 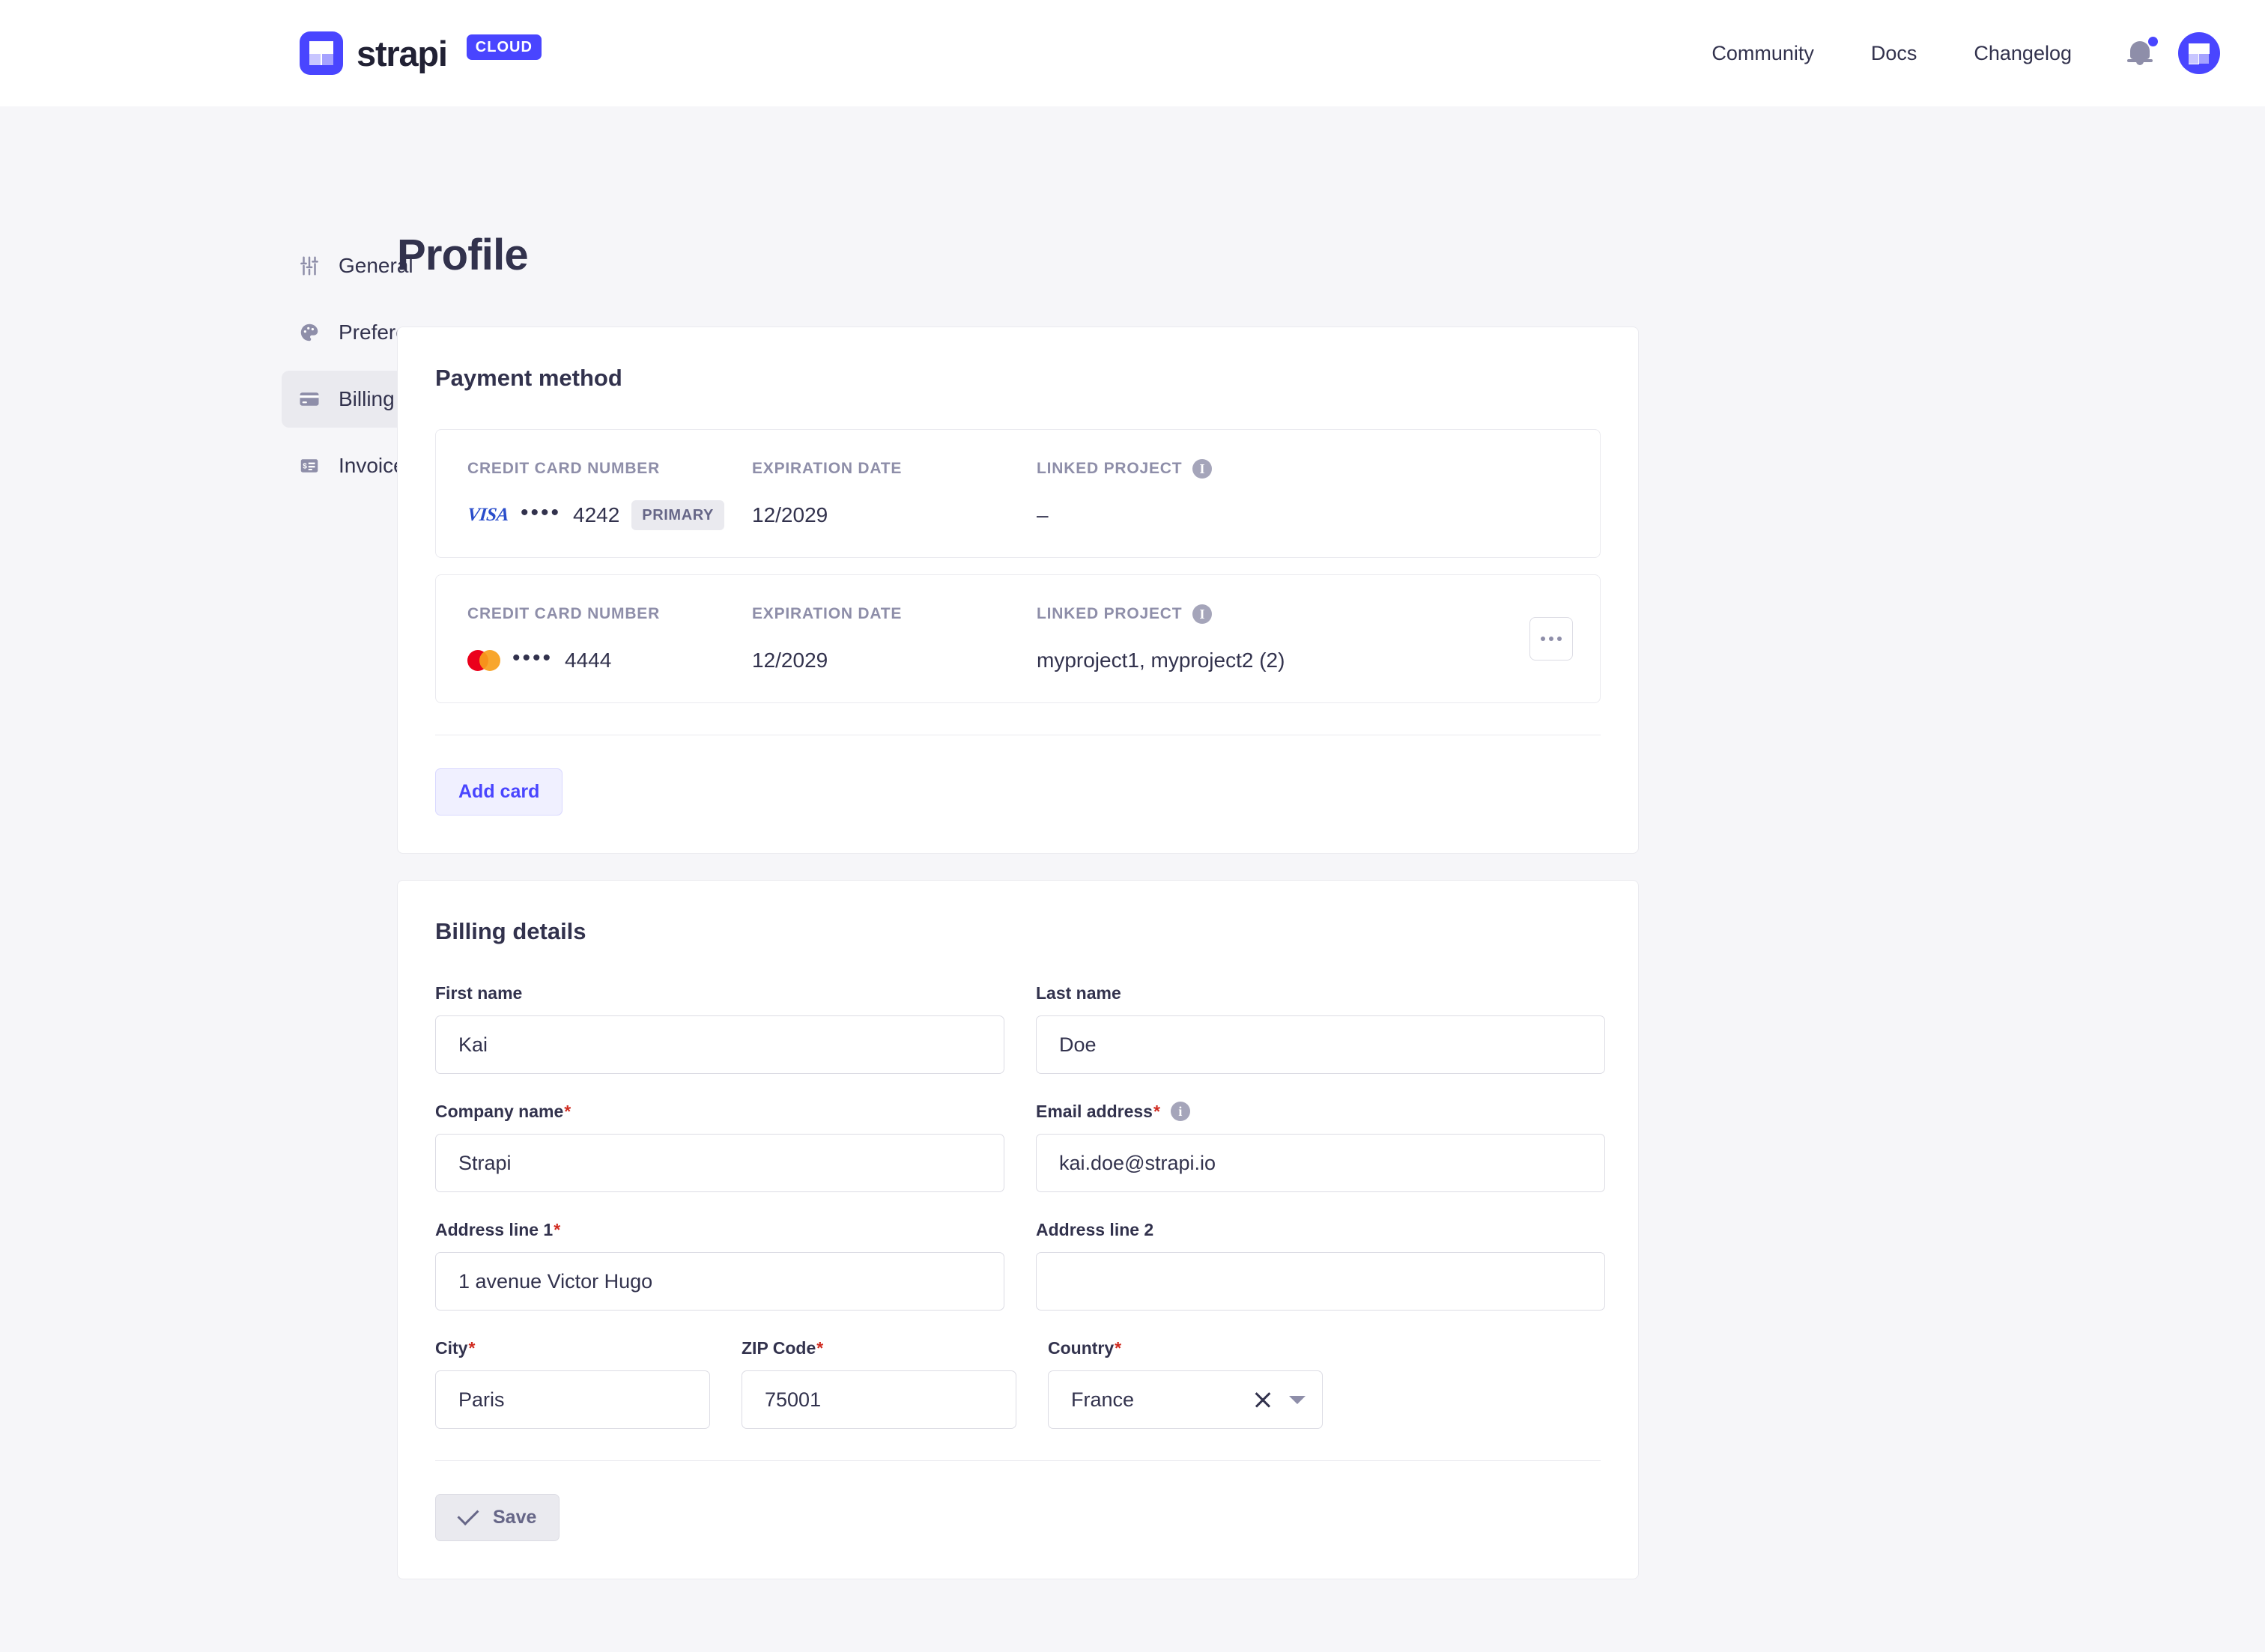 I want to click on last-name-field: Last name Doe, so click(x=1320, y=1028).